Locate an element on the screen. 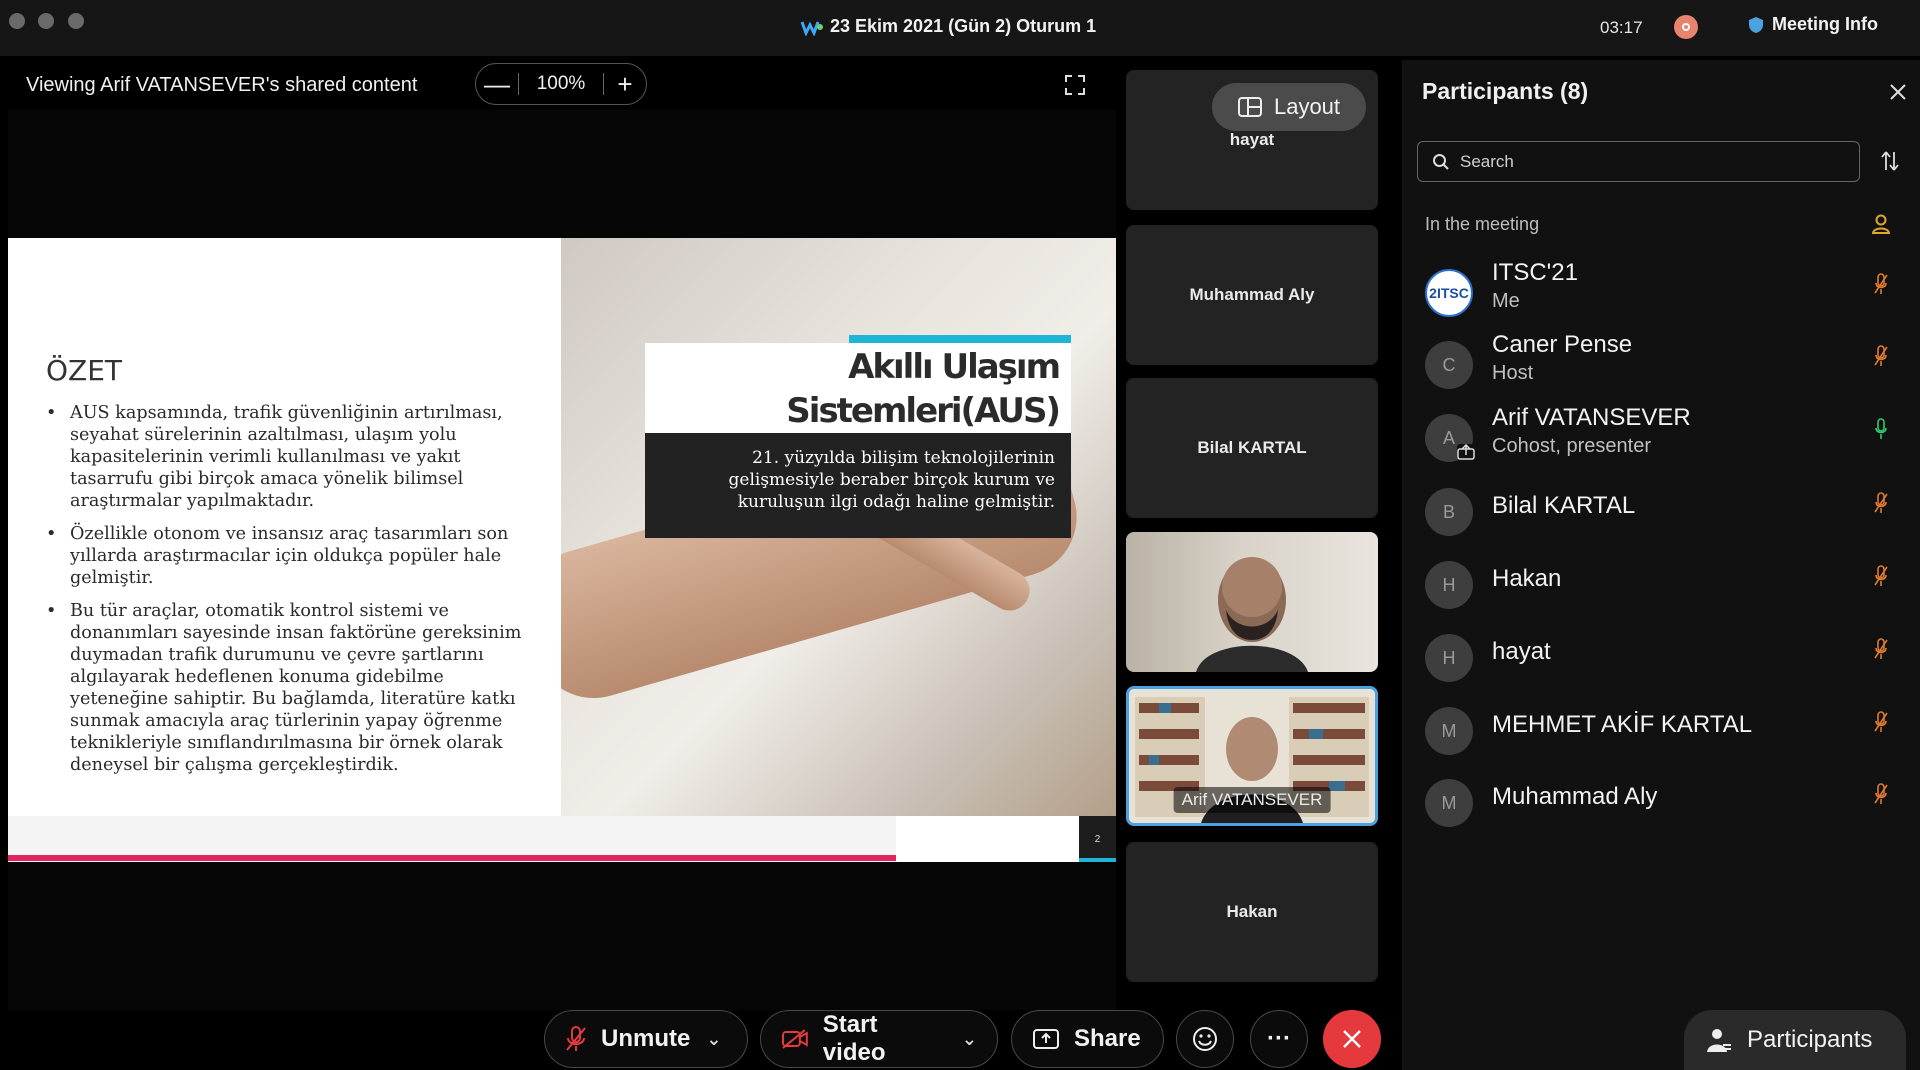 Image resolution: width=1920 pixels, height=1070 pixels. meeting-timer: 03:17 is located at coordinates (1621, 27).